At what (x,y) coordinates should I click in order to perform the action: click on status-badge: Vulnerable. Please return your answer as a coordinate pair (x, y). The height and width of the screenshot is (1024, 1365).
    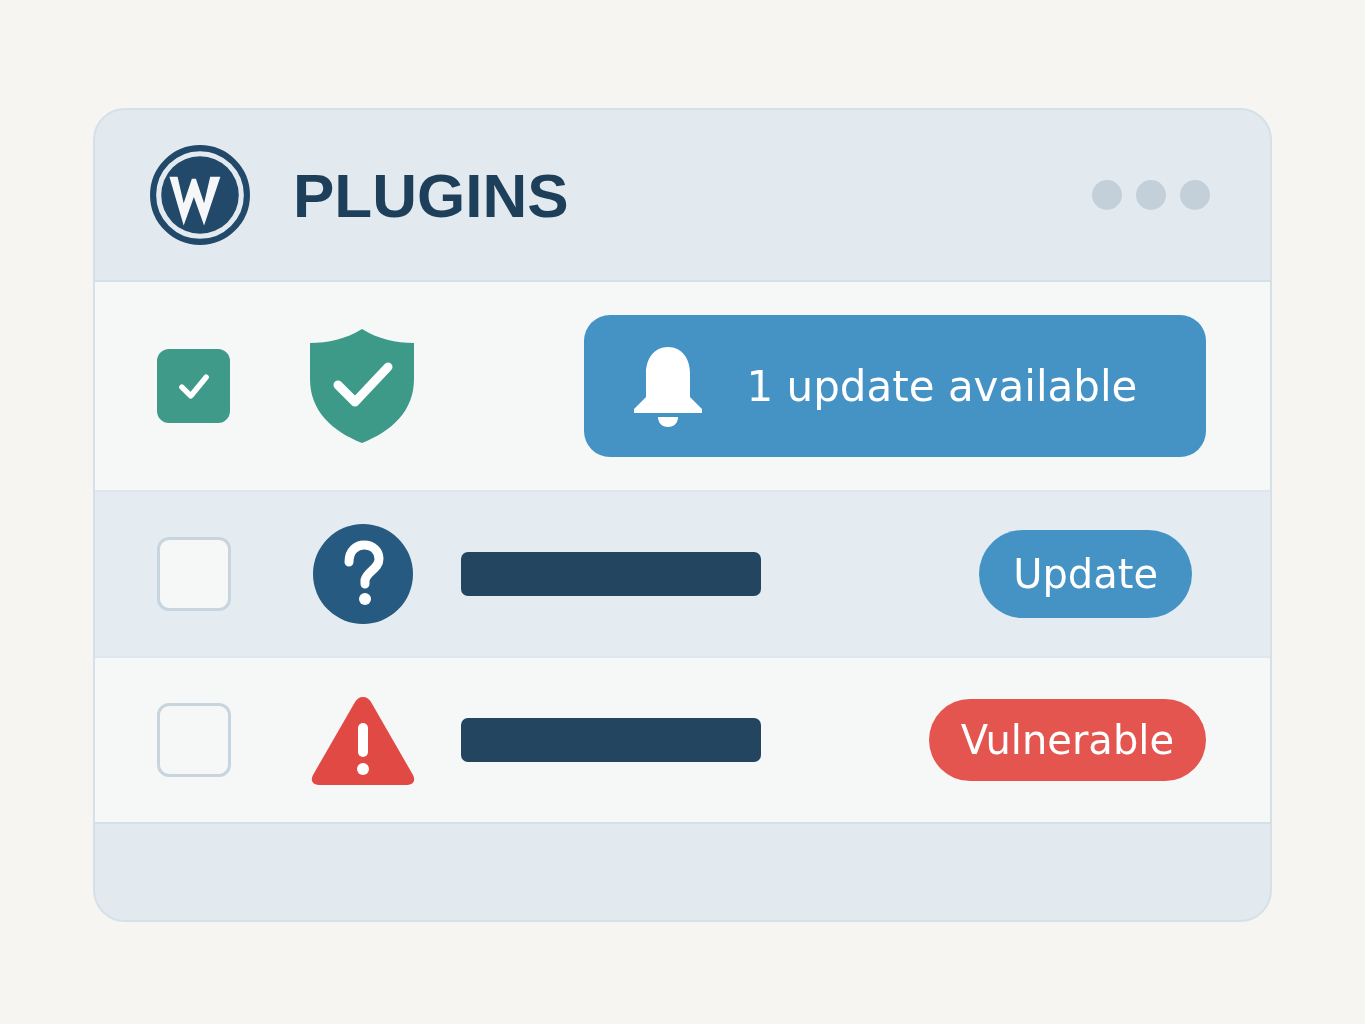
    Looking at the image, I should click on (1067, 740).